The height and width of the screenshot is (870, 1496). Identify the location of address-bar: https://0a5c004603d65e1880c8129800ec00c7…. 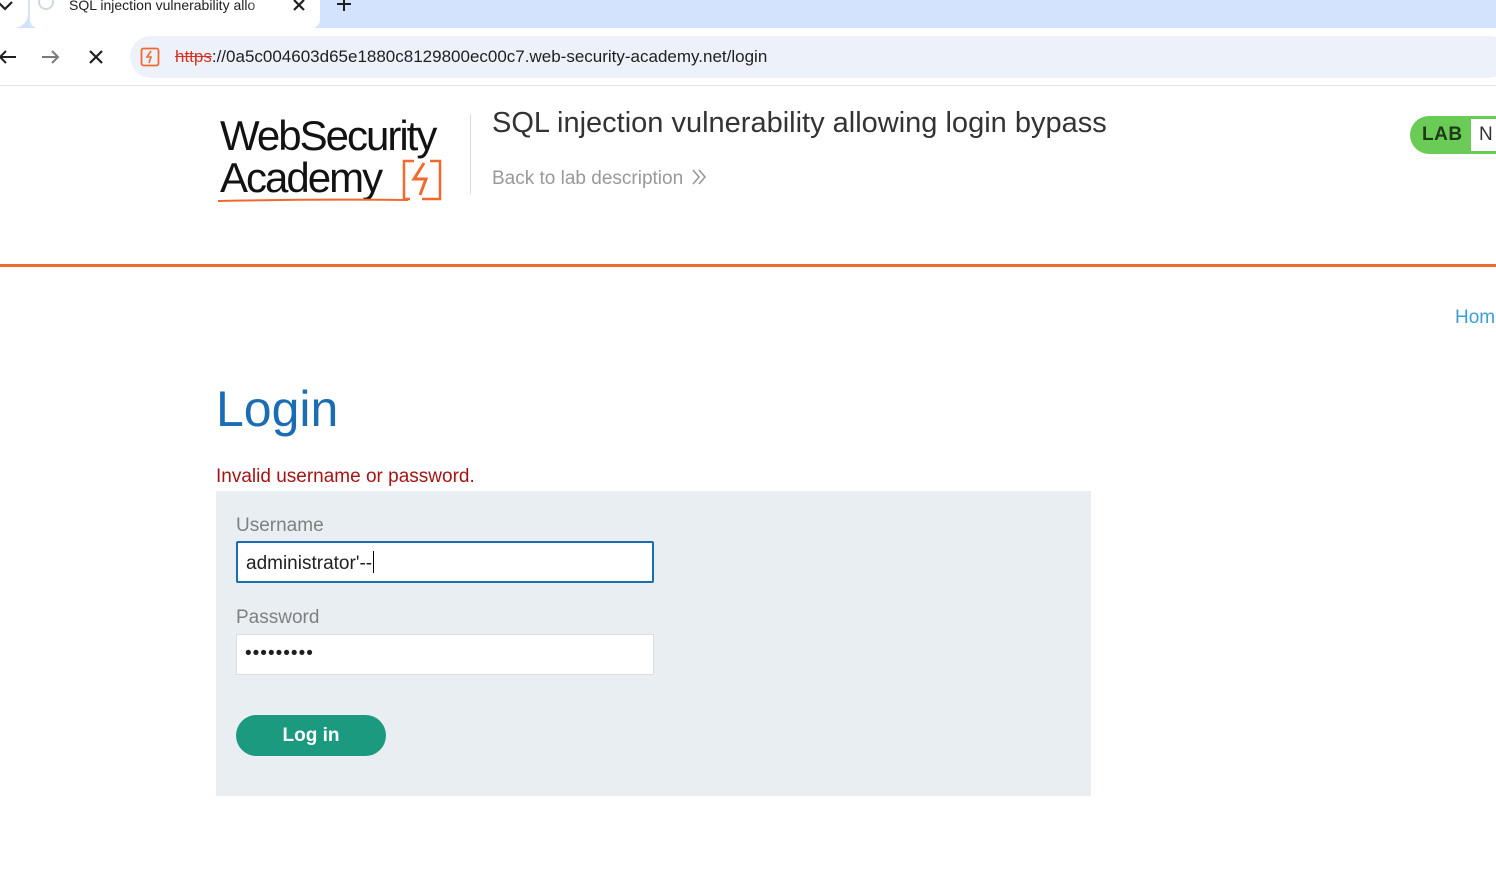
(813, 57).